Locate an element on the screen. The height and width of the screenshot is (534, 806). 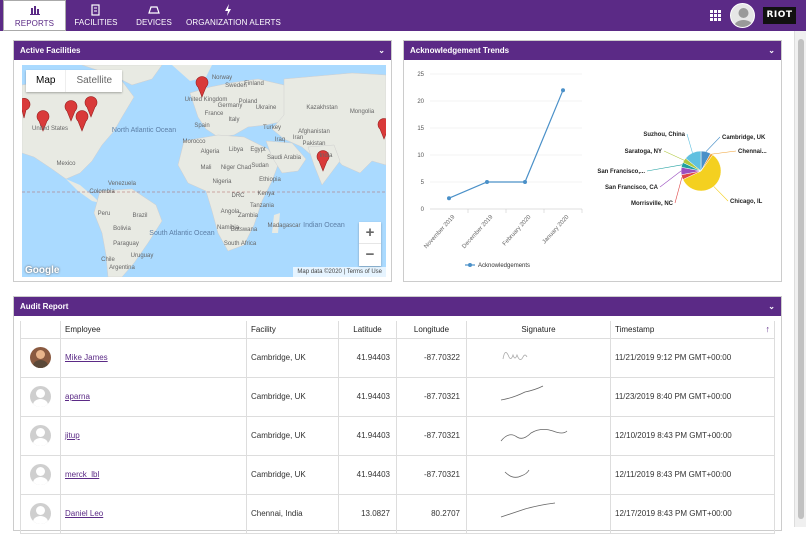
map-label: Zambia is located at coordinates (248, 216).